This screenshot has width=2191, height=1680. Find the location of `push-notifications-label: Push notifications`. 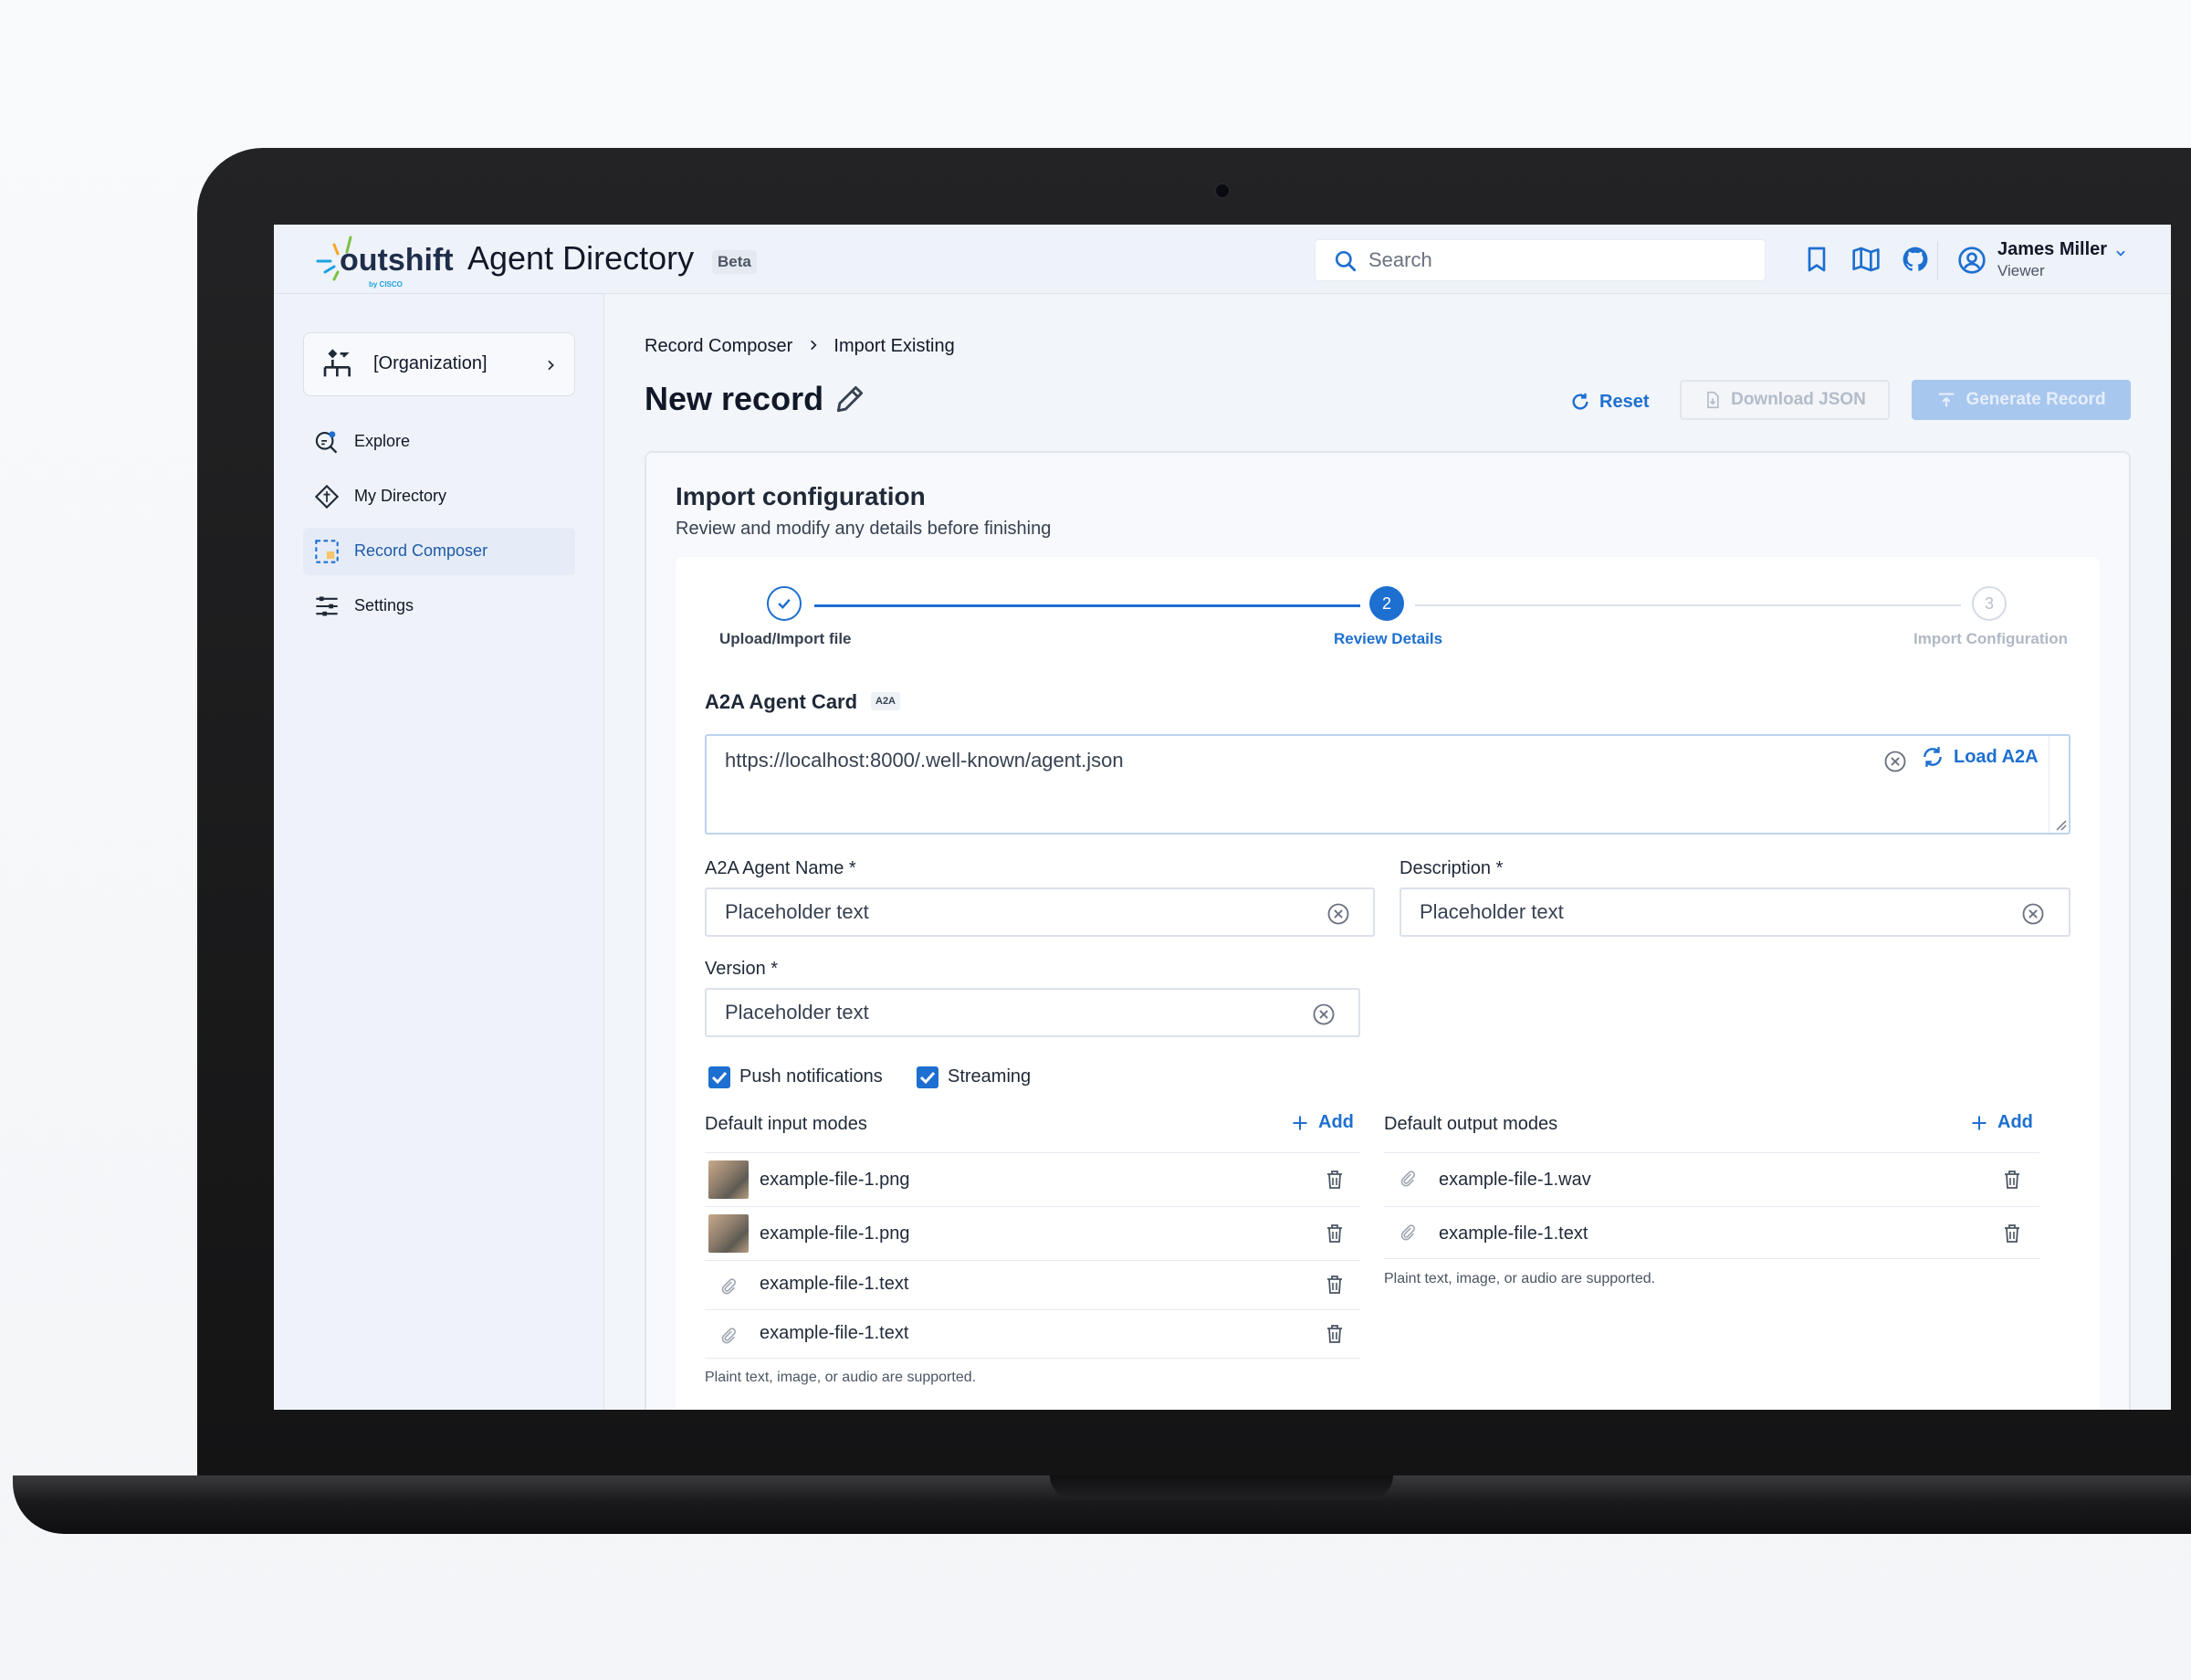

push-notifications-label: Push notifications is located at coordinates (811, 1076).